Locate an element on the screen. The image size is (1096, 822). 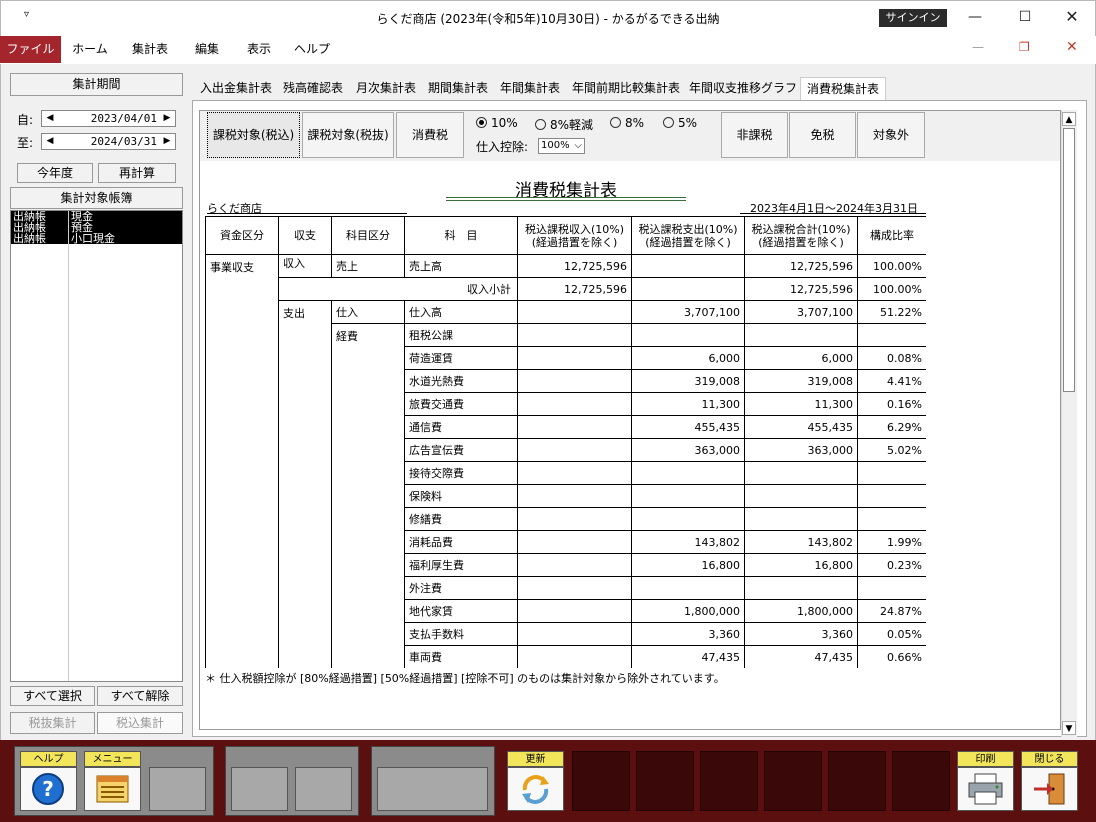
scrollbar-thumb is located at coordinates (1069, 260).